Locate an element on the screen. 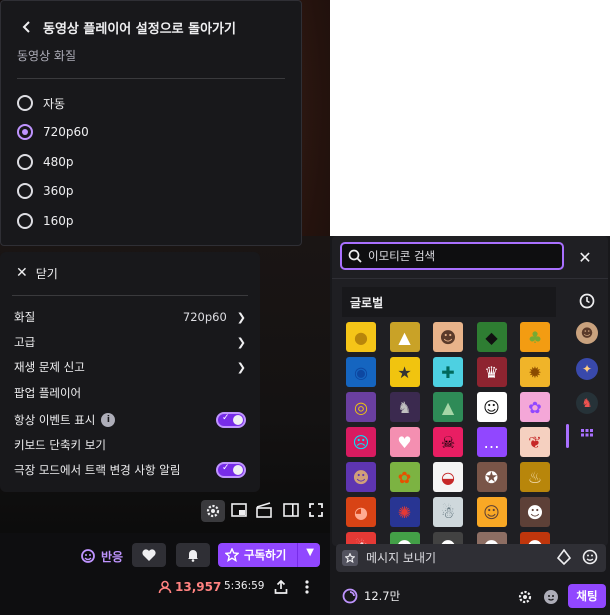 The height and width of the screenshot is (615, 610). back-to-settings-button: 동영상 플레이어 설정으로 돌아가기 is located at coordinates (128, 27).